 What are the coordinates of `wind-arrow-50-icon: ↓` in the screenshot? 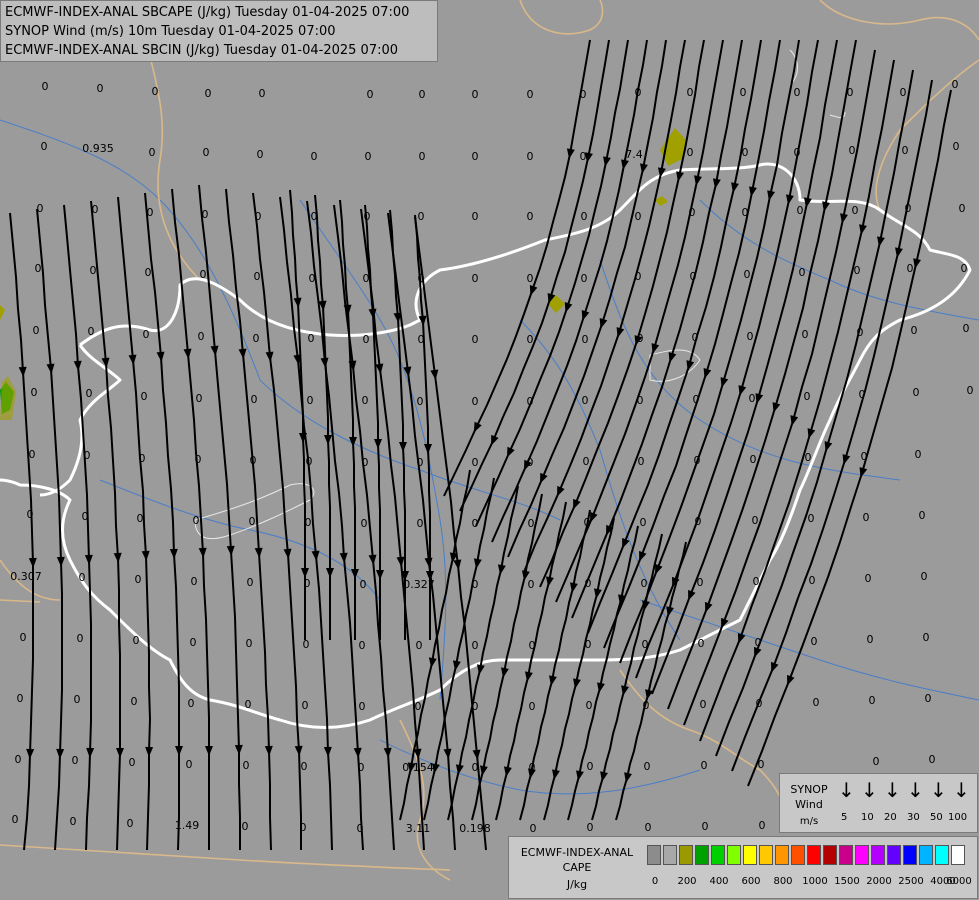 It's located at (938, 790).